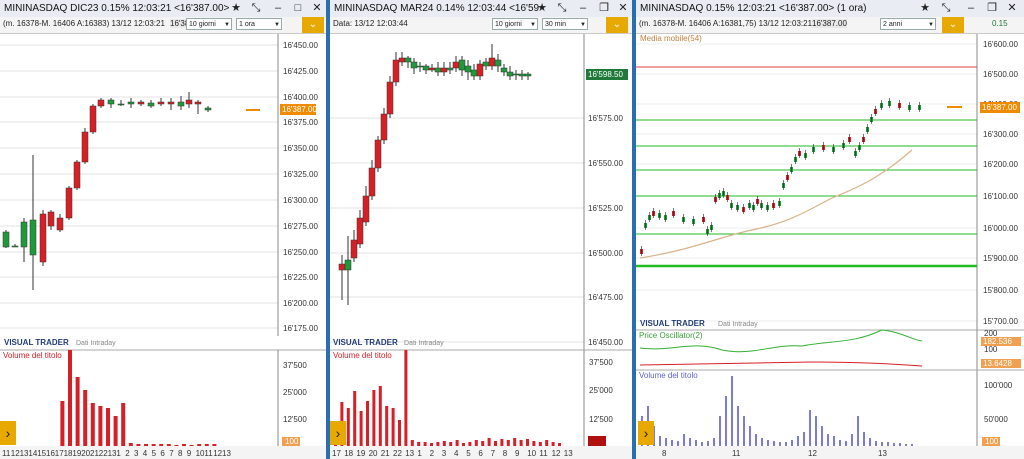  I want to click on x-tick-label: 5, so click(154, 453).